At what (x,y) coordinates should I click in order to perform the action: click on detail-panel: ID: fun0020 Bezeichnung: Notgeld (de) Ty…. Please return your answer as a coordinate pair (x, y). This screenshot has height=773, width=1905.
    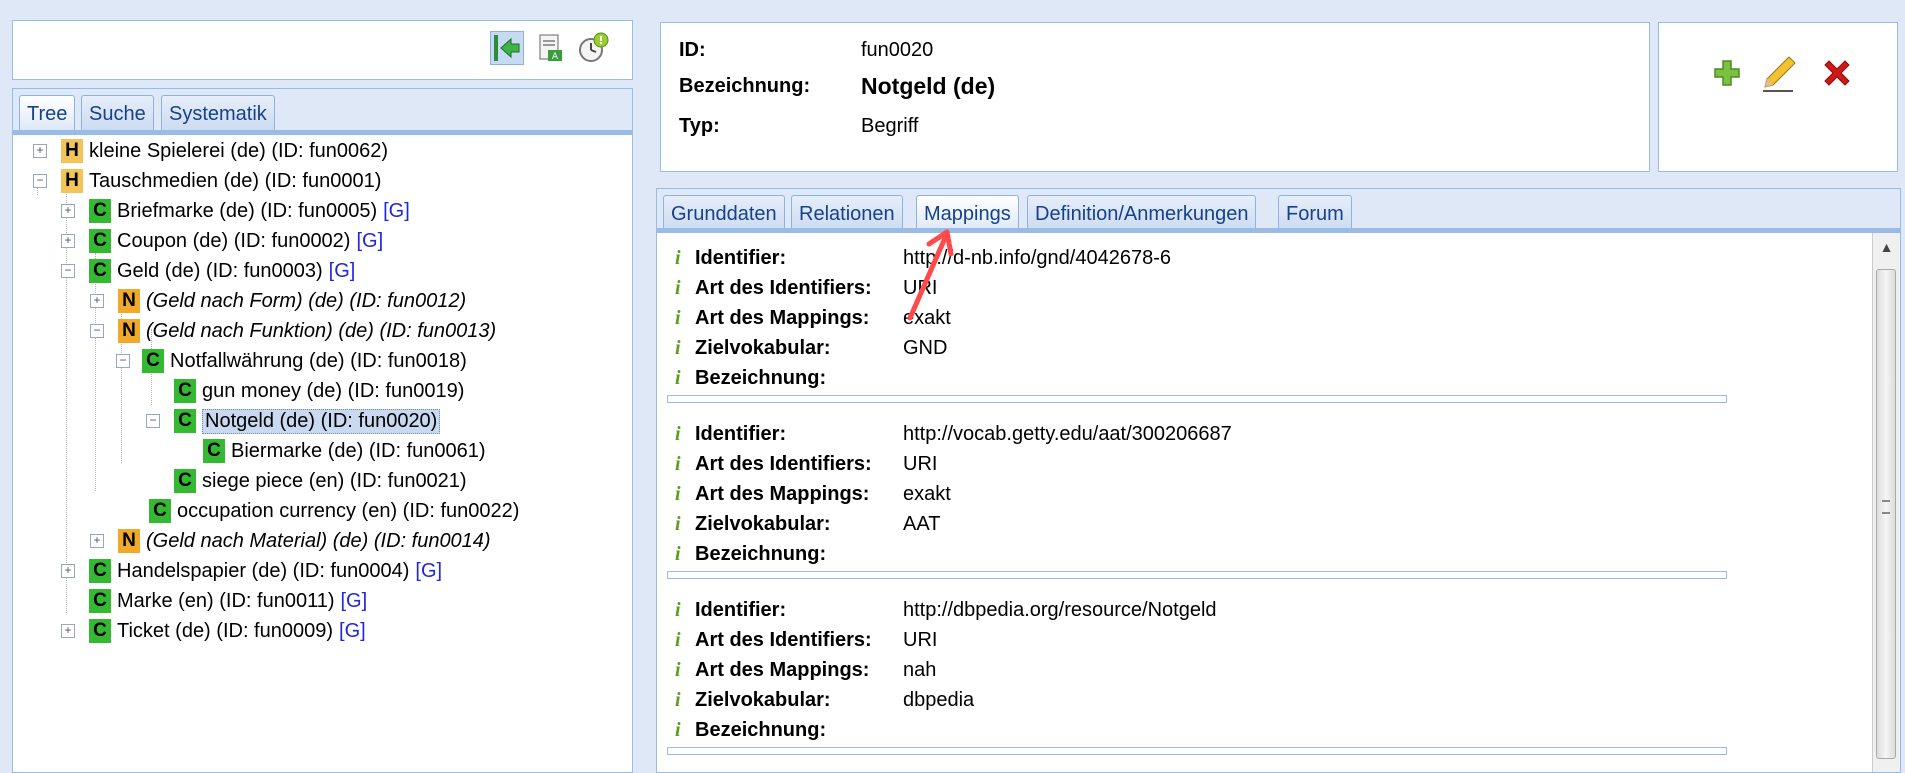
    Looking at the image, I should click on (1155, 97).